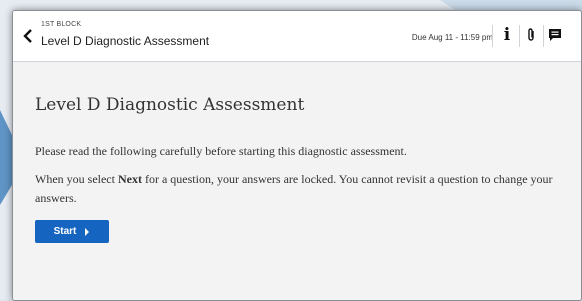  Describe the element at coordinates (531, 35) in the screenshot. I see `paperclip-icon` at that location.